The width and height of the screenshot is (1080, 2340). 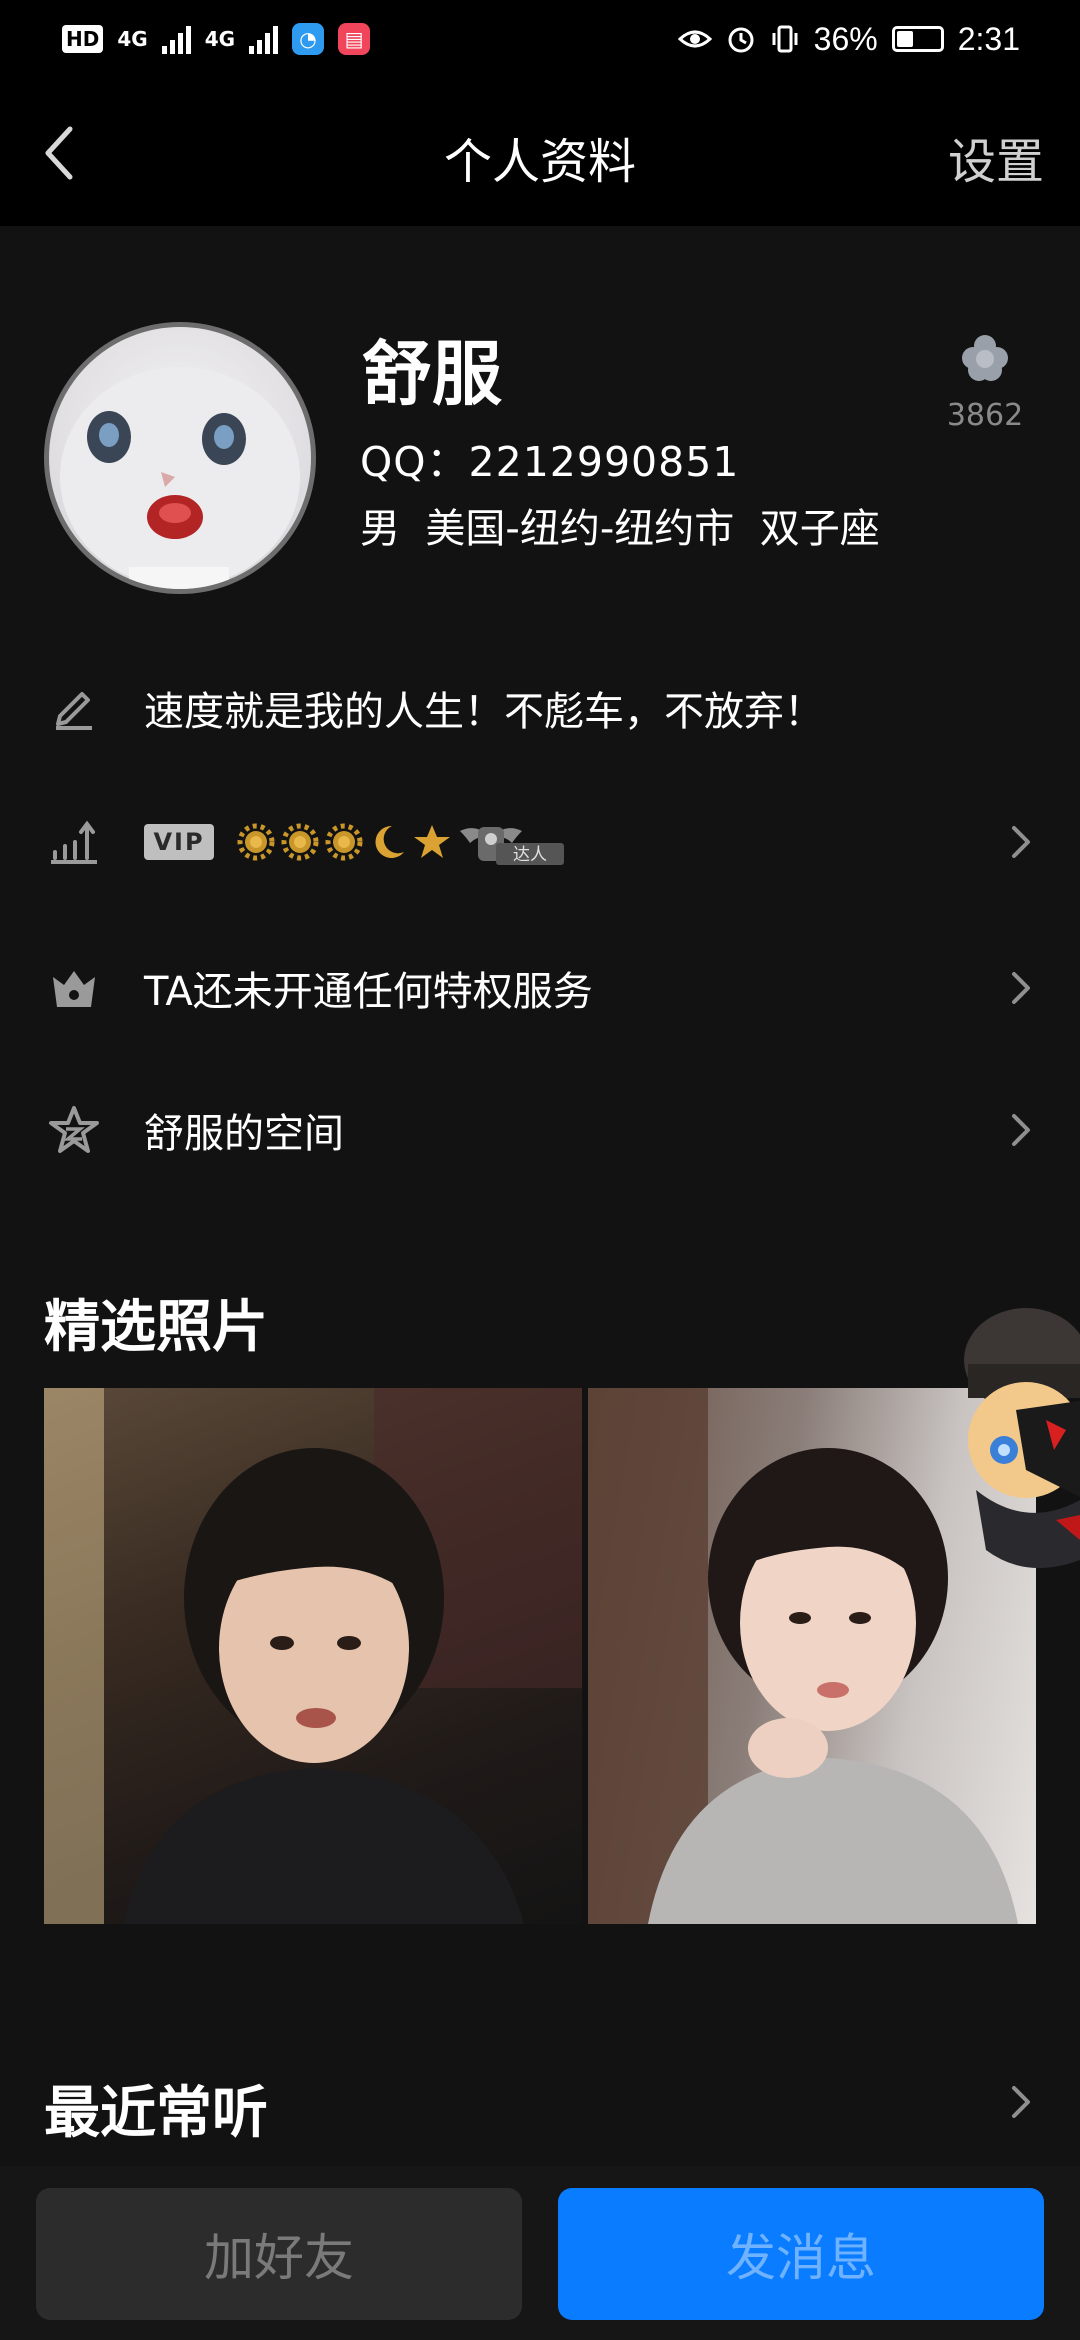 I want to click on status-left: HD 4G 4G ◔ ▤, so click(x=216, y=39).